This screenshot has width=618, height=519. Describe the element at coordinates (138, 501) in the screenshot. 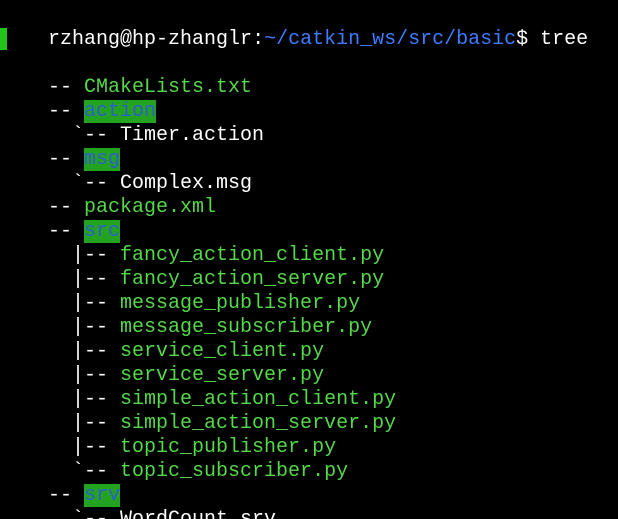

I see `tree-line-wordcount-srv: `-- WordCount.srv` at that location.